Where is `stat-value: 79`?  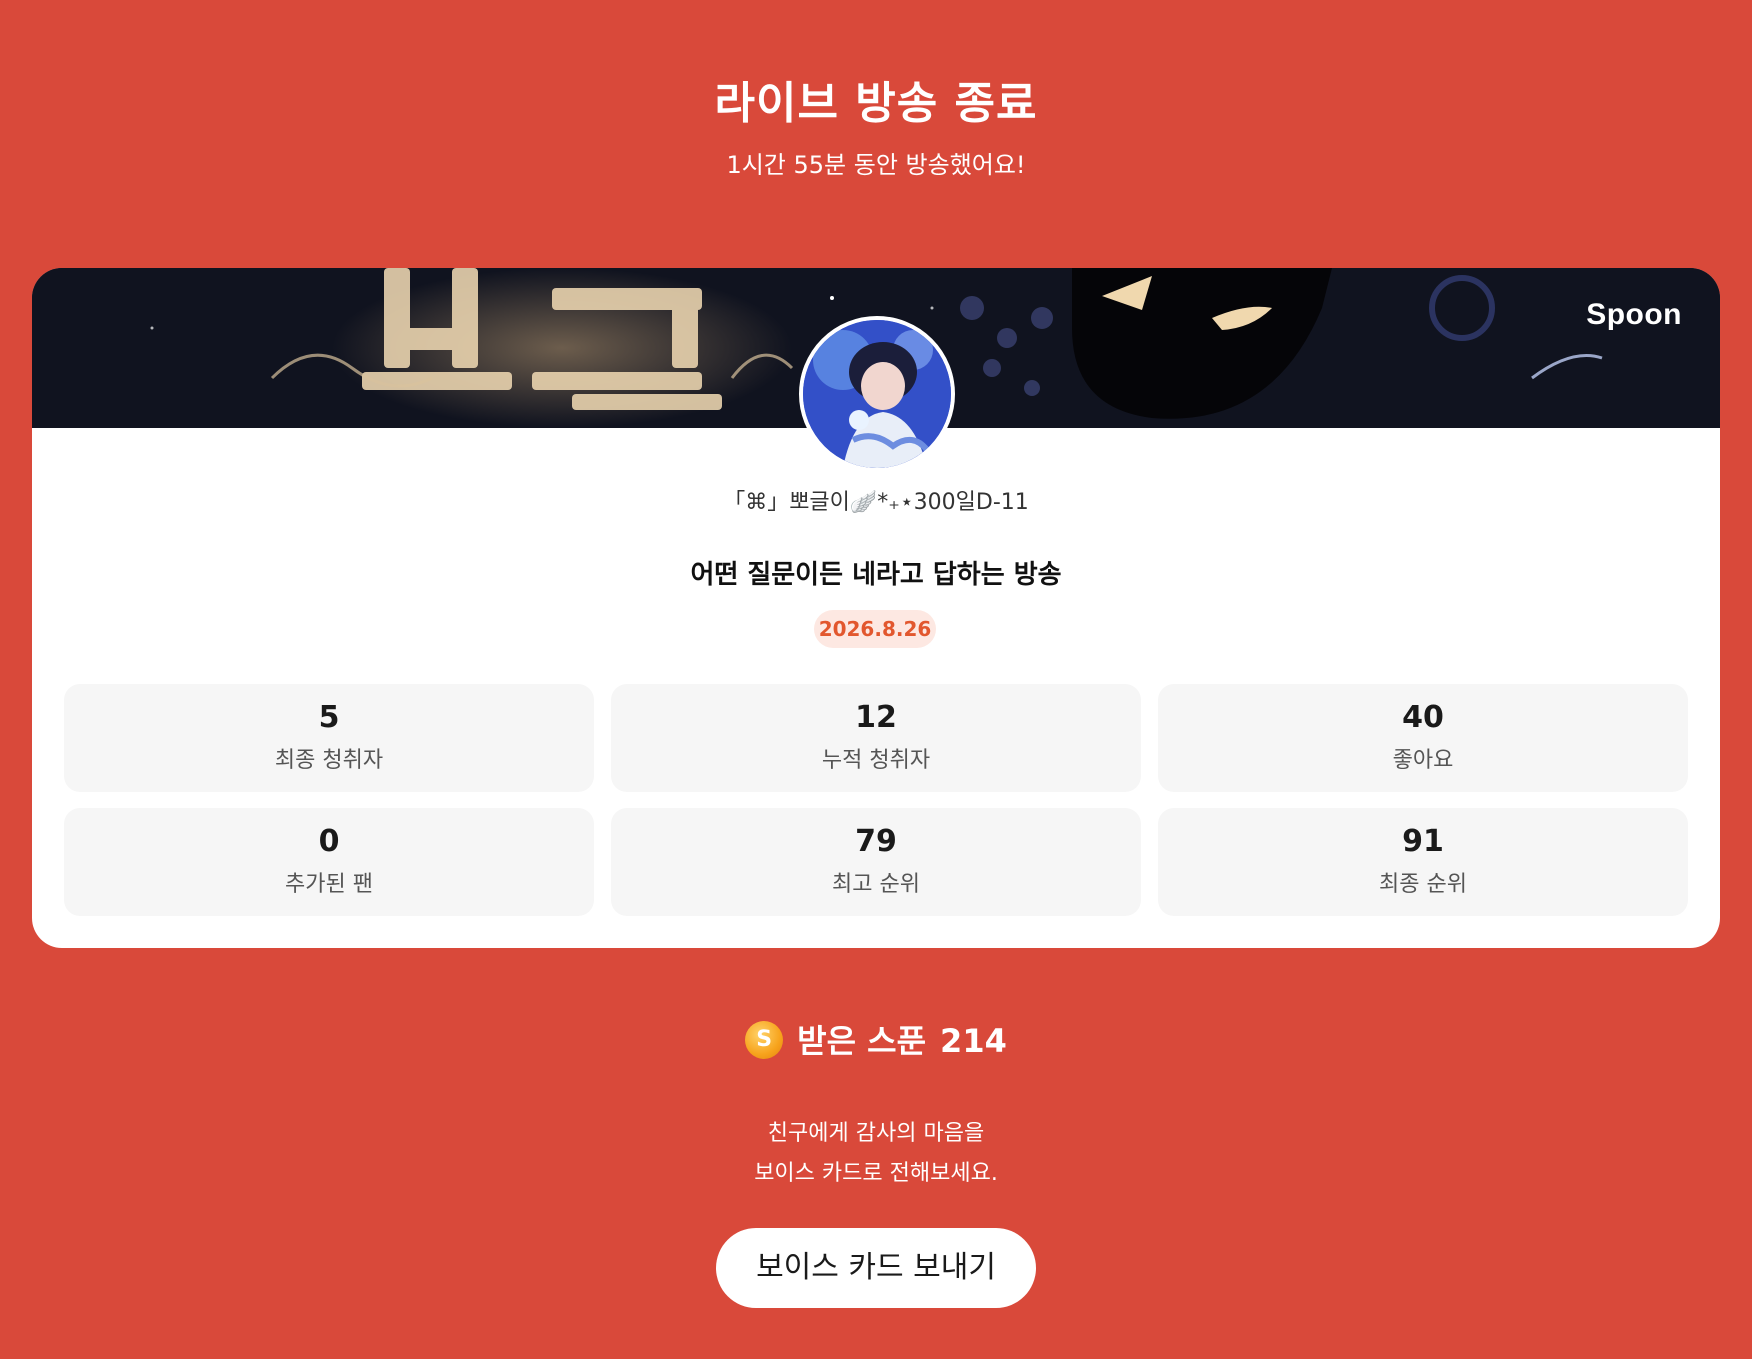 stat-value: 79 is located at coordinates (876, 841).